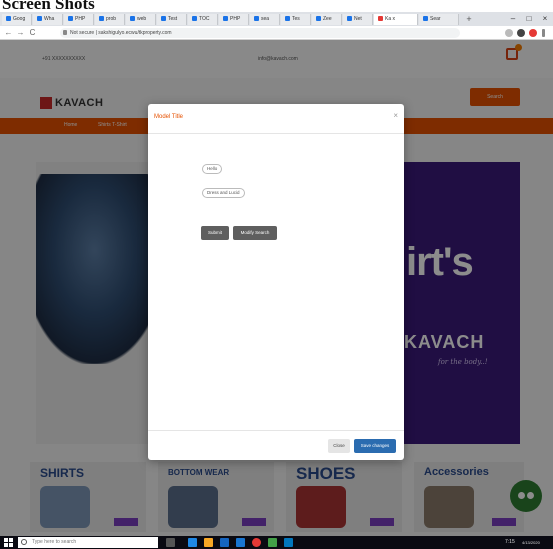  I want to click on tab-label: Sear, so click(435, 19).